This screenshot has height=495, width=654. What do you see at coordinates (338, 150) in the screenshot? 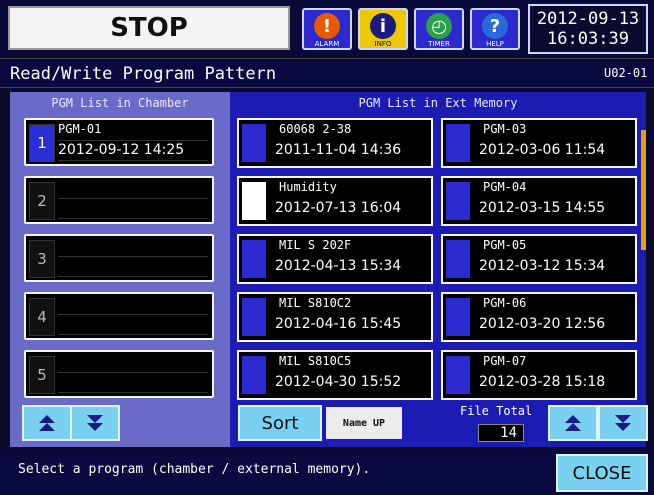
I see `program-date: 2011-11-04 14:36` at bounding box center [338, 150].